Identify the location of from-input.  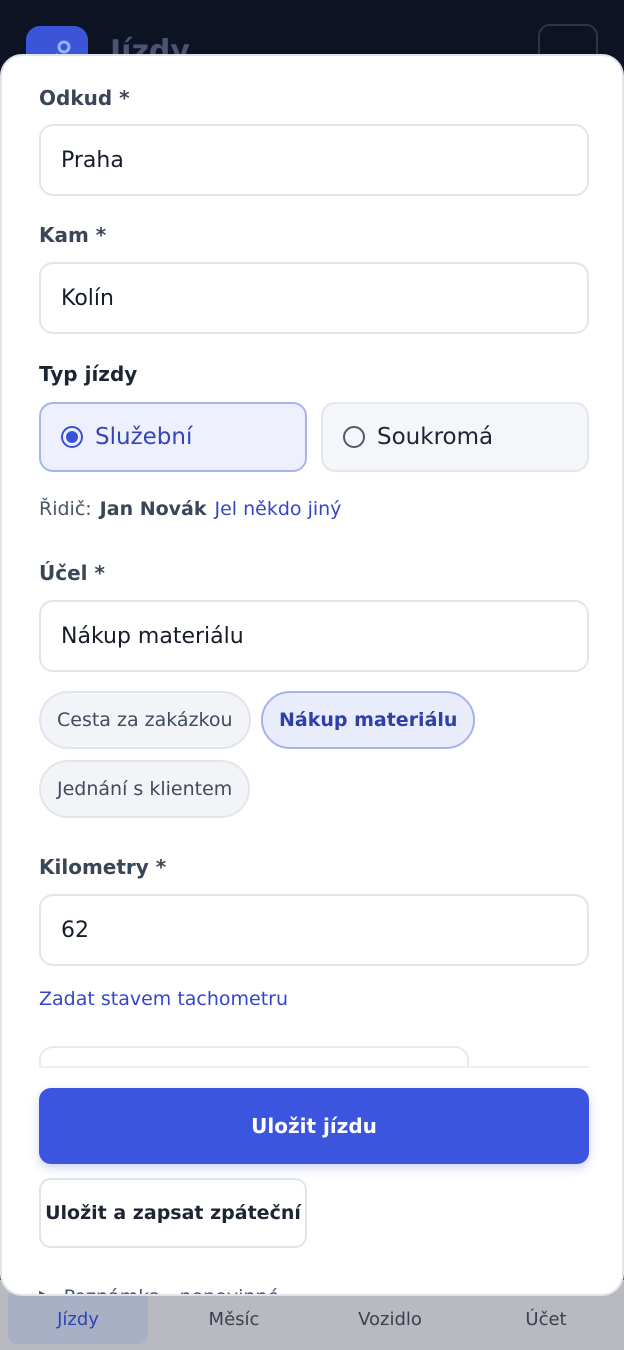
(314, 160).